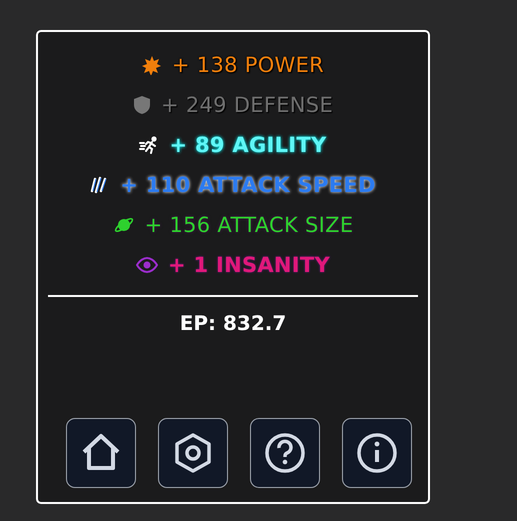  I want to click on help-button, so click(285, 453).